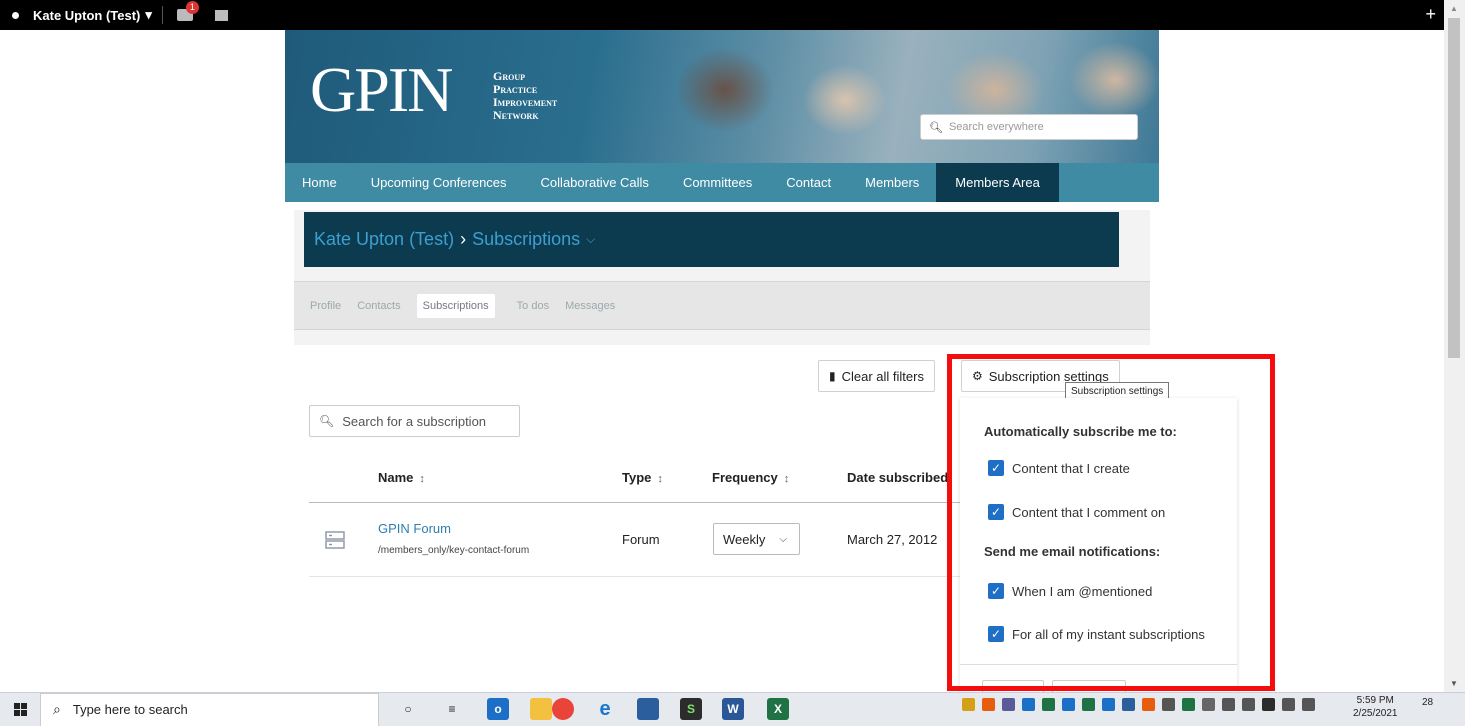 The height and width of the screenshot is (726, 1465). What do you see at coordinates (1248, 704) in the screenshot?
I see `network-icon` at bounding box center [1248, 704].